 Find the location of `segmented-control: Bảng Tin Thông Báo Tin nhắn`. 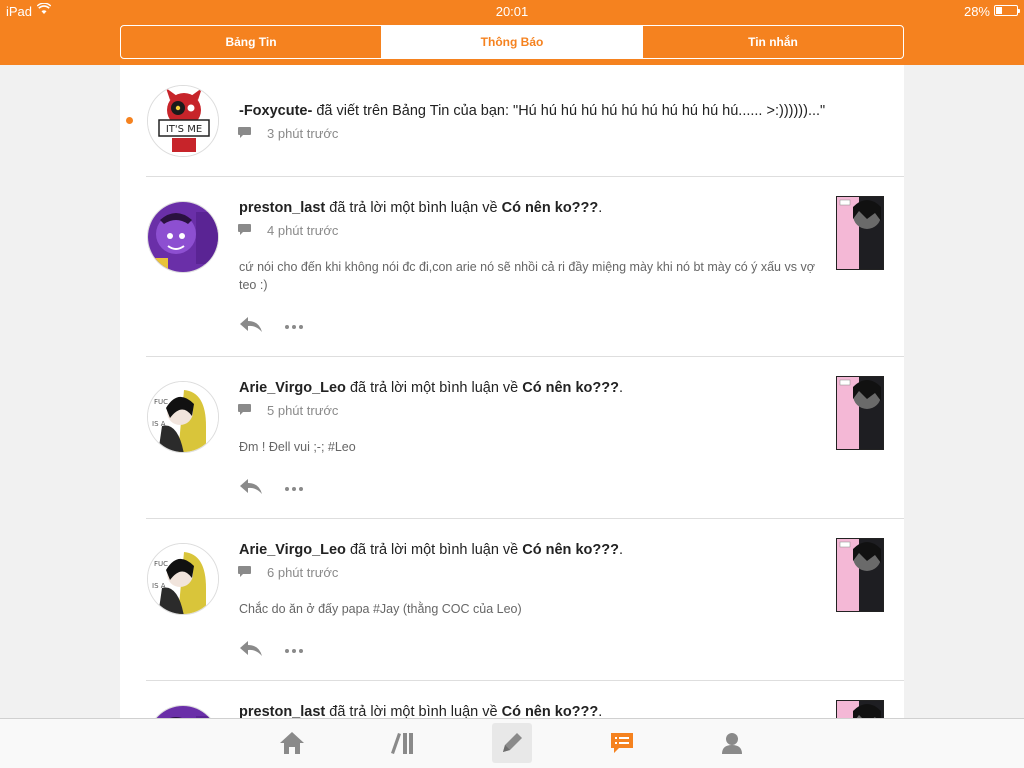

segmented-control: Bảng Tin Thông Báo Tin nhắn is located at coordinates (512, 42).